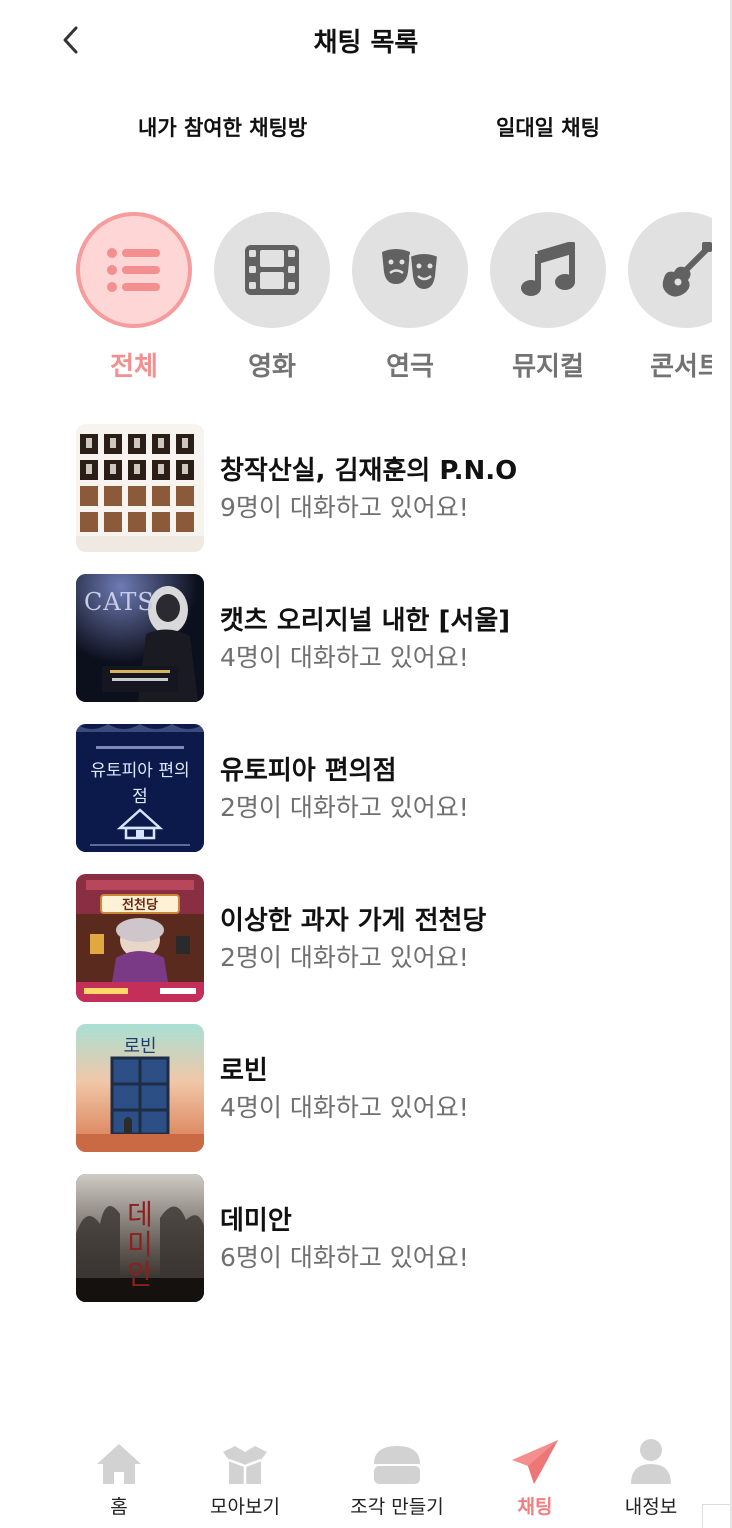 The height and width of the screenshot is (1528, 732). What do you see at coordinates (222, 127) in the screenshot?
I see `tab-joined-chats: 내가 참여한 채팅방` at bounding box center [222, 127].